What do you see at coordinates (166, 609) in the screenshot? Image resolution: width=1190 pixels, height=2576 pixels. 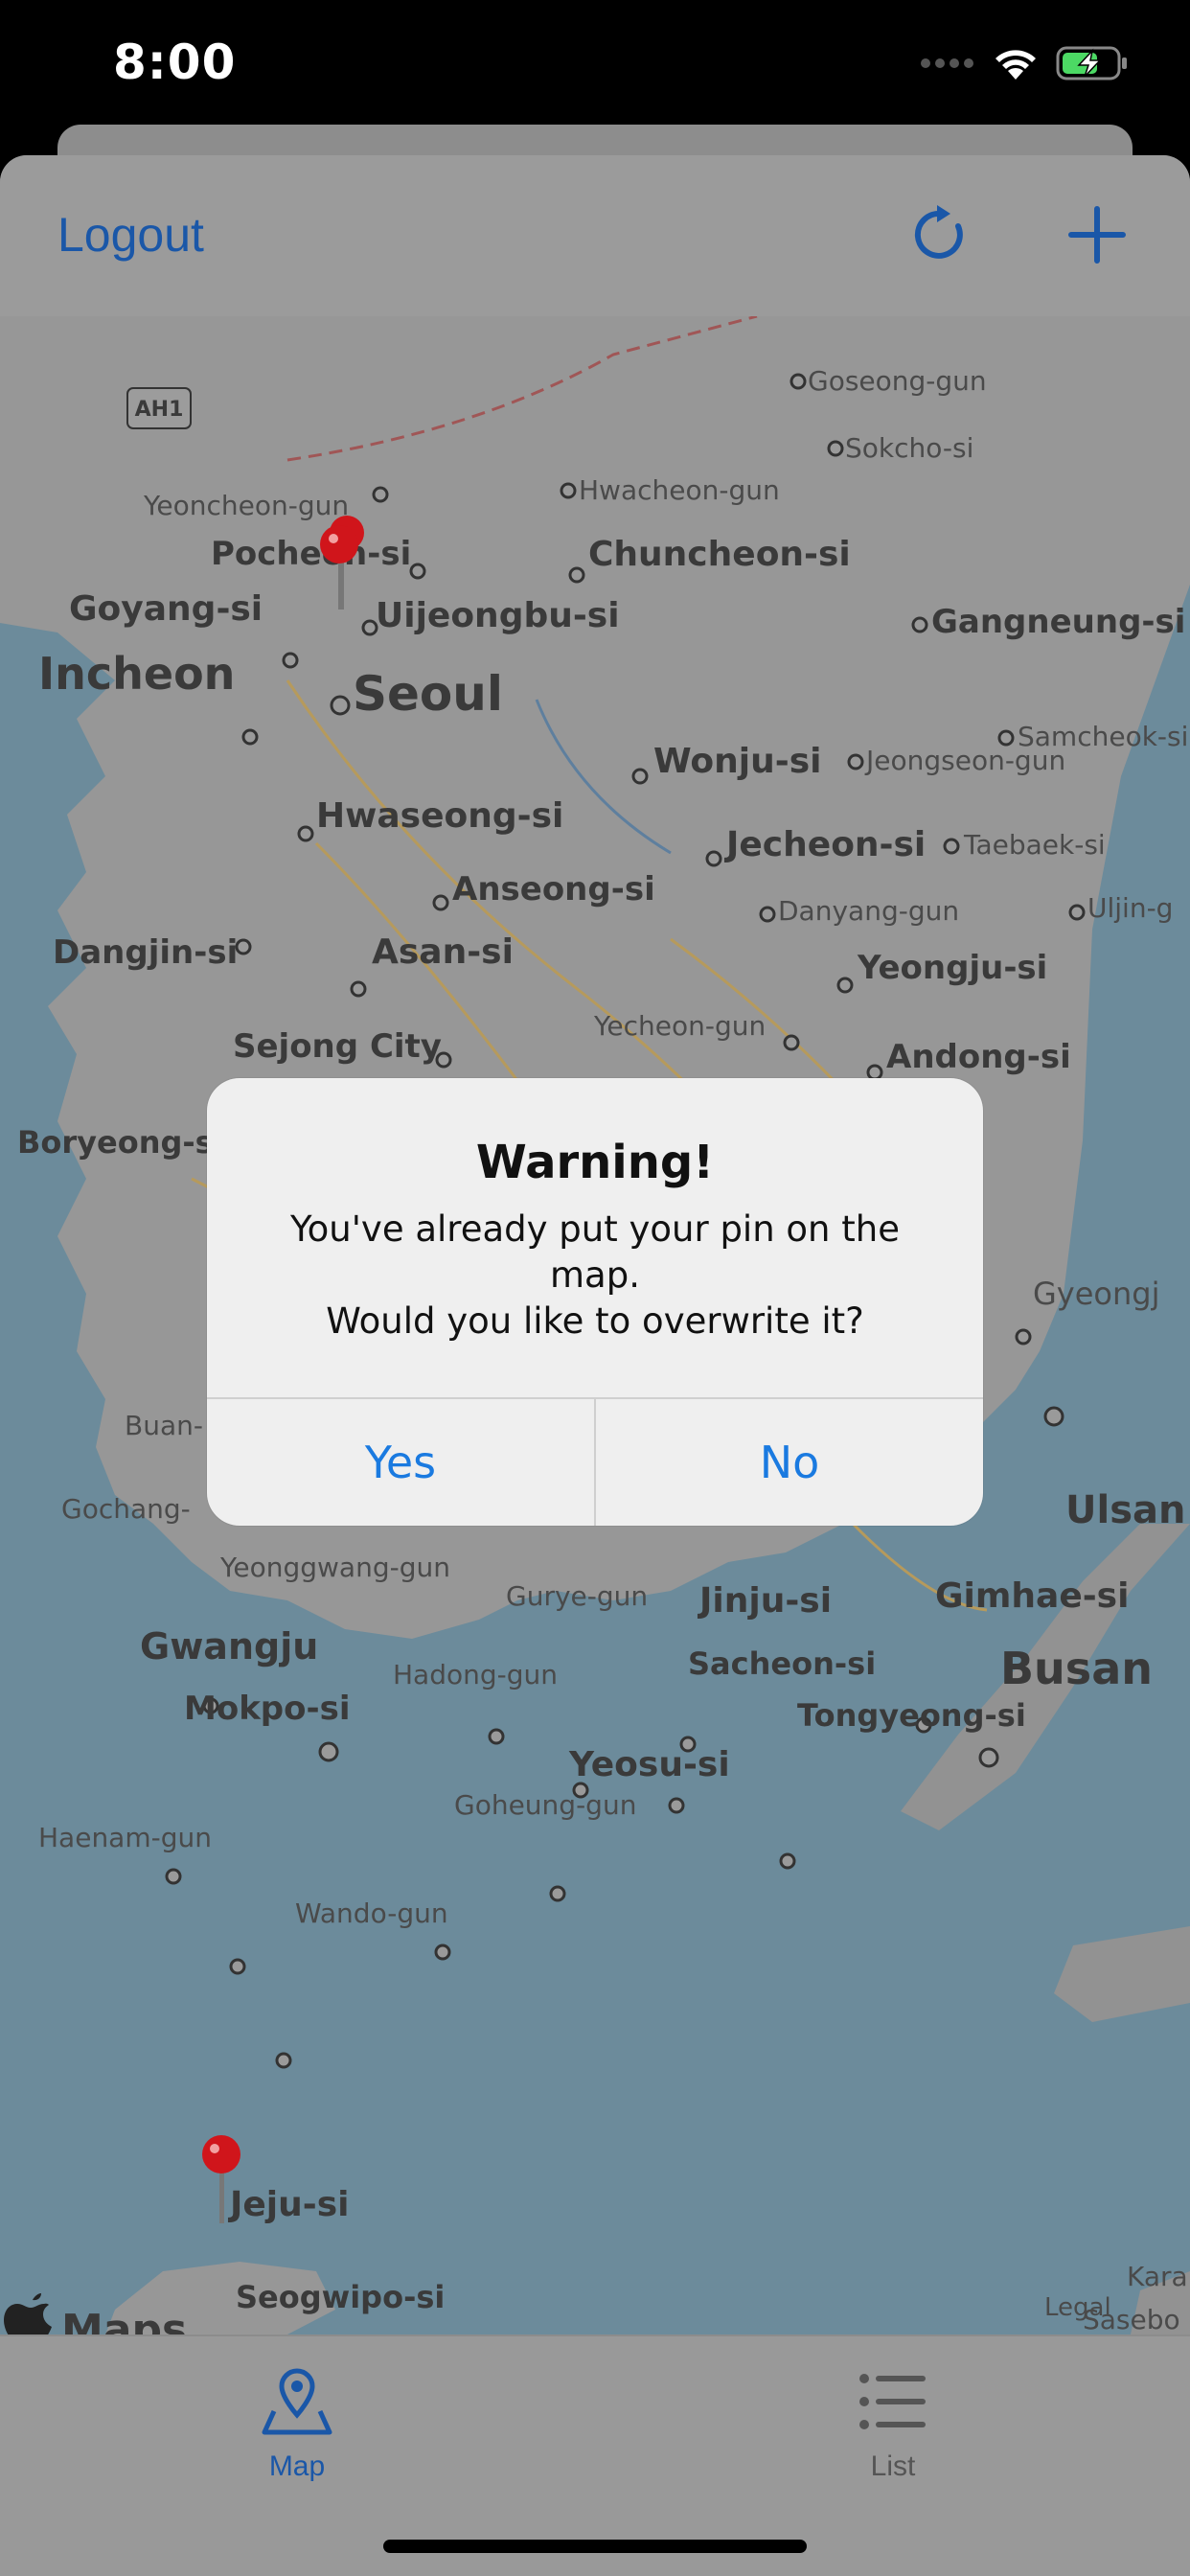 I see `svg-text: Goyang-si` at bounding box center [166, 609].